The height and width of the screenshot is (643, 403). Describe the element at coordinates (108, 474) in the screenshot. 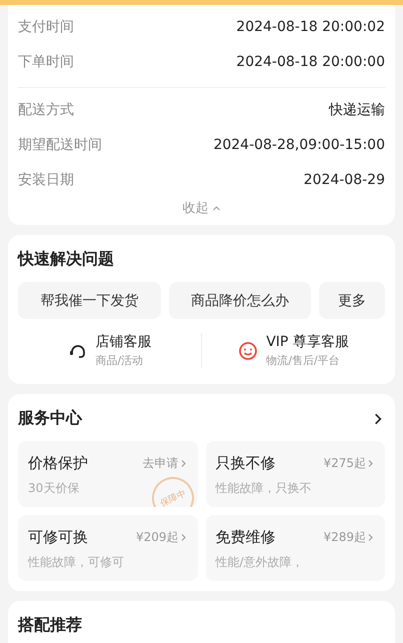

I see `service-card: 价格保护 去申请 30天价保 保障中` at that location.